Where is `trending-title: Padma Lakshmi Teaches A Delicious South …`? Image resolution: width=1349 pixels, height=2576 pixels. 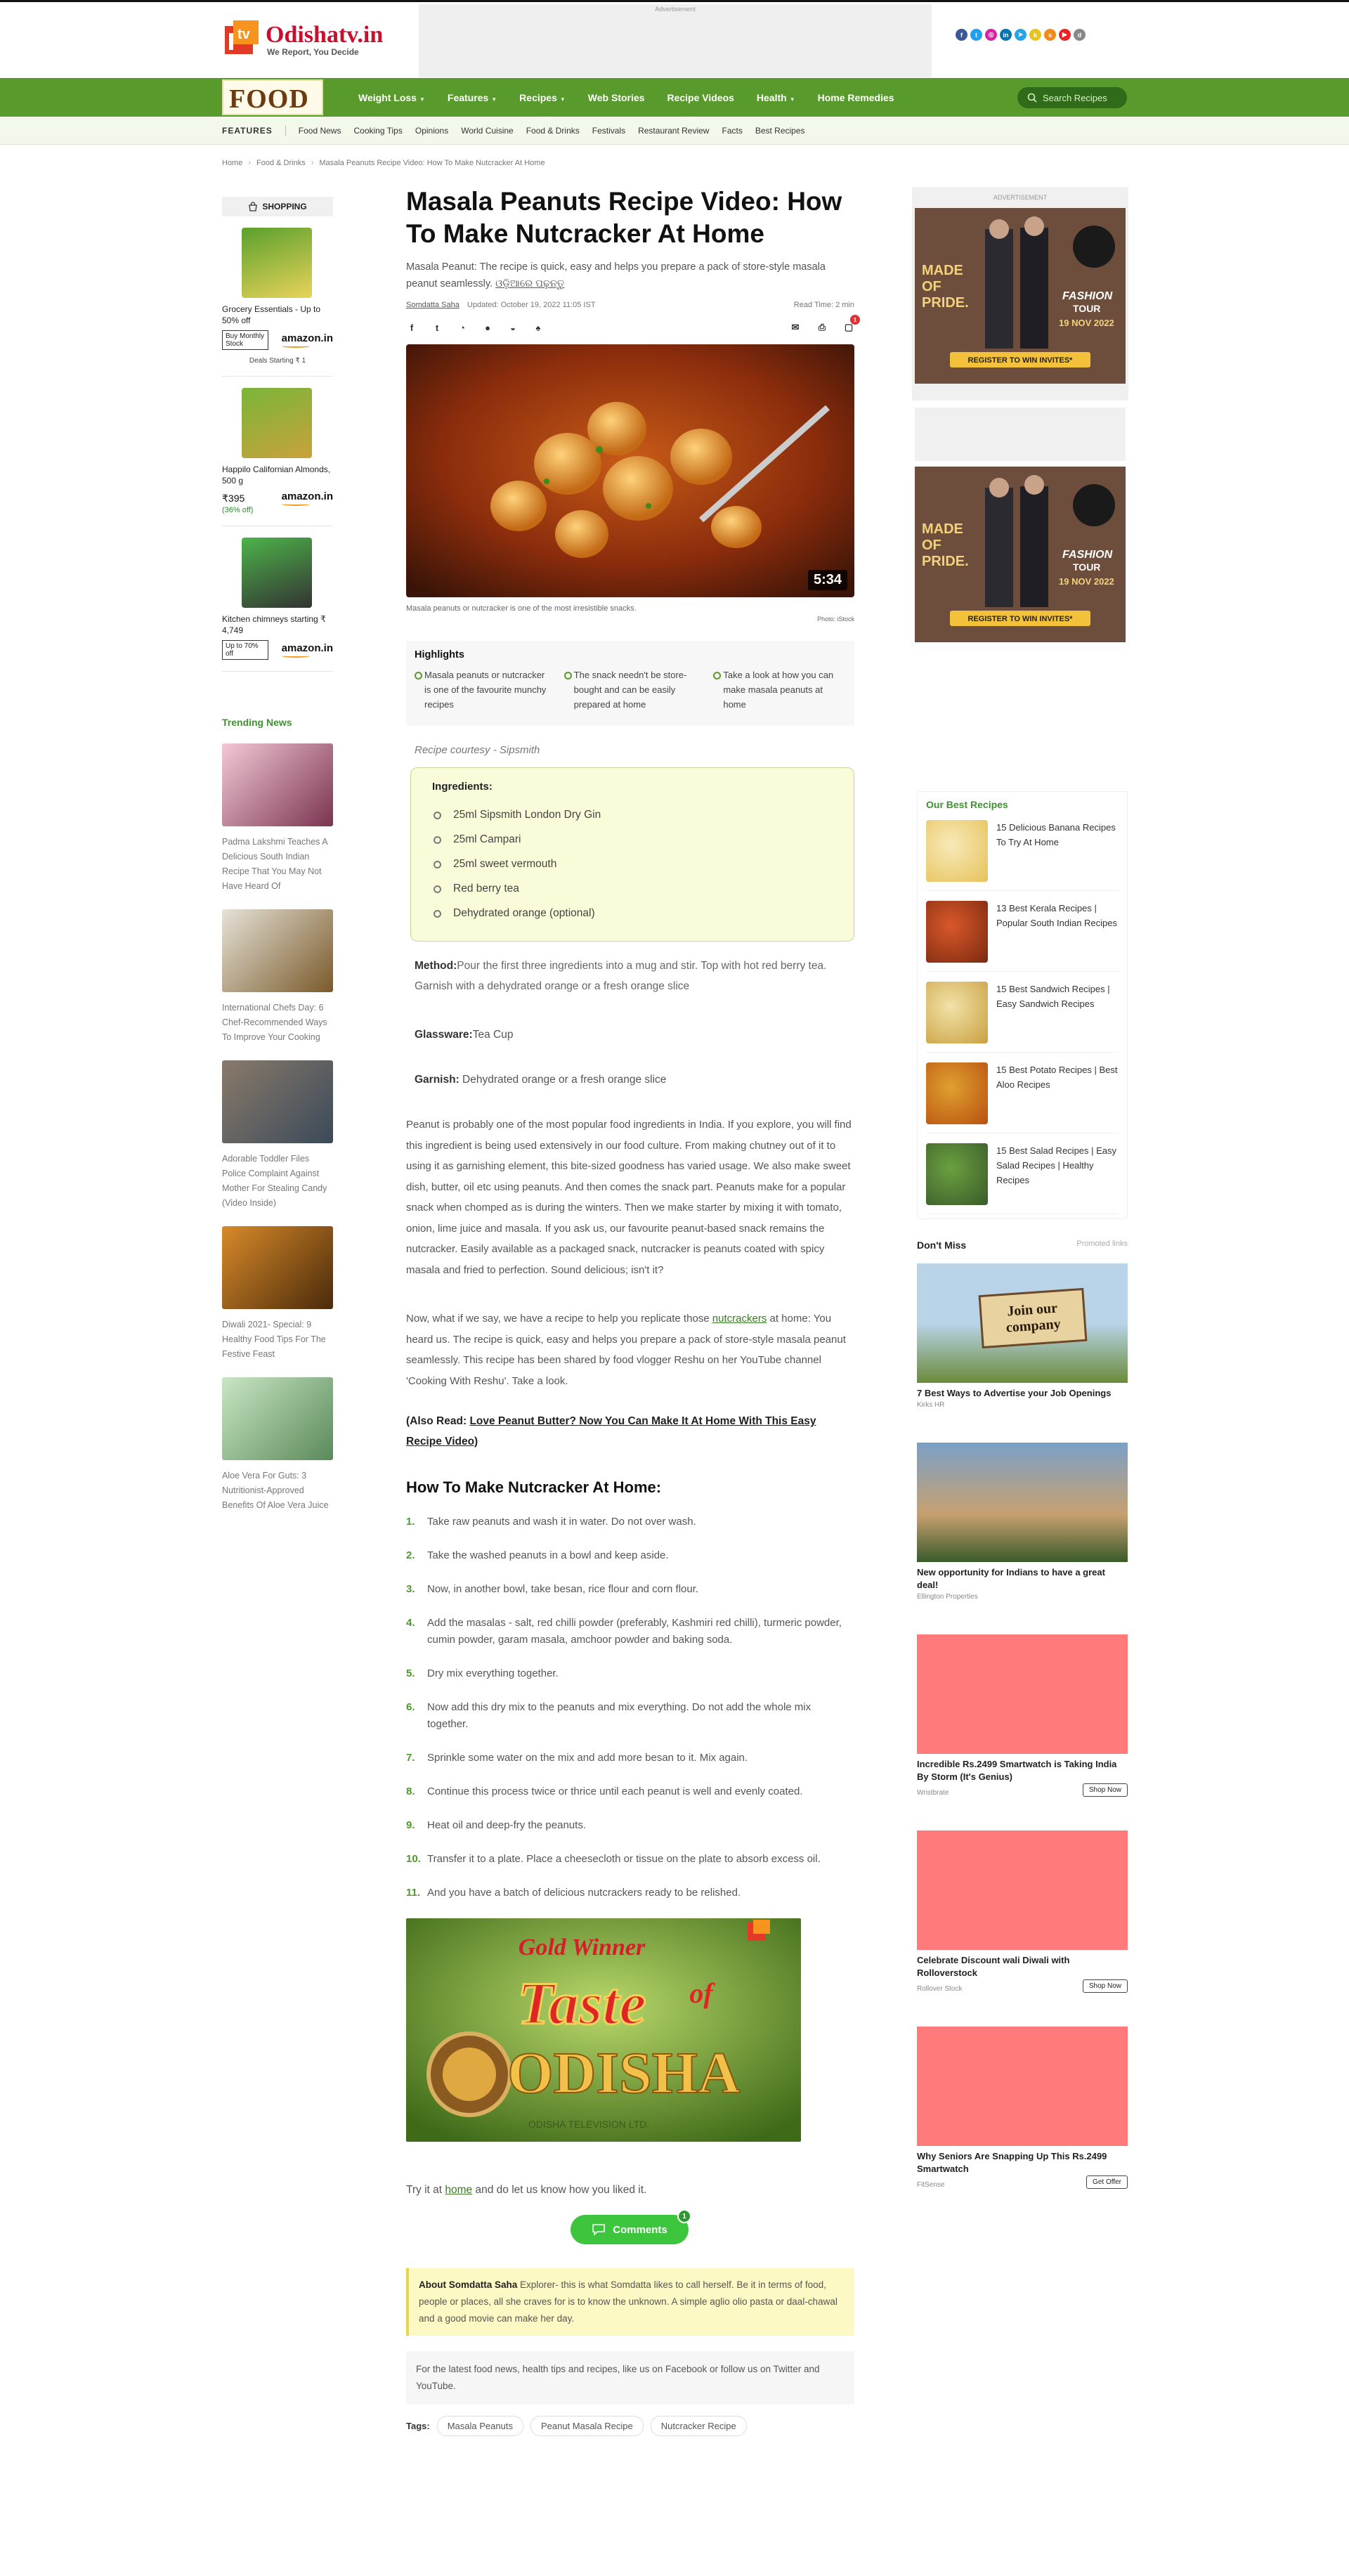
trending-title: Padma Lakshmi Teaches A Delicious South … is located at coordinates (274, 864).